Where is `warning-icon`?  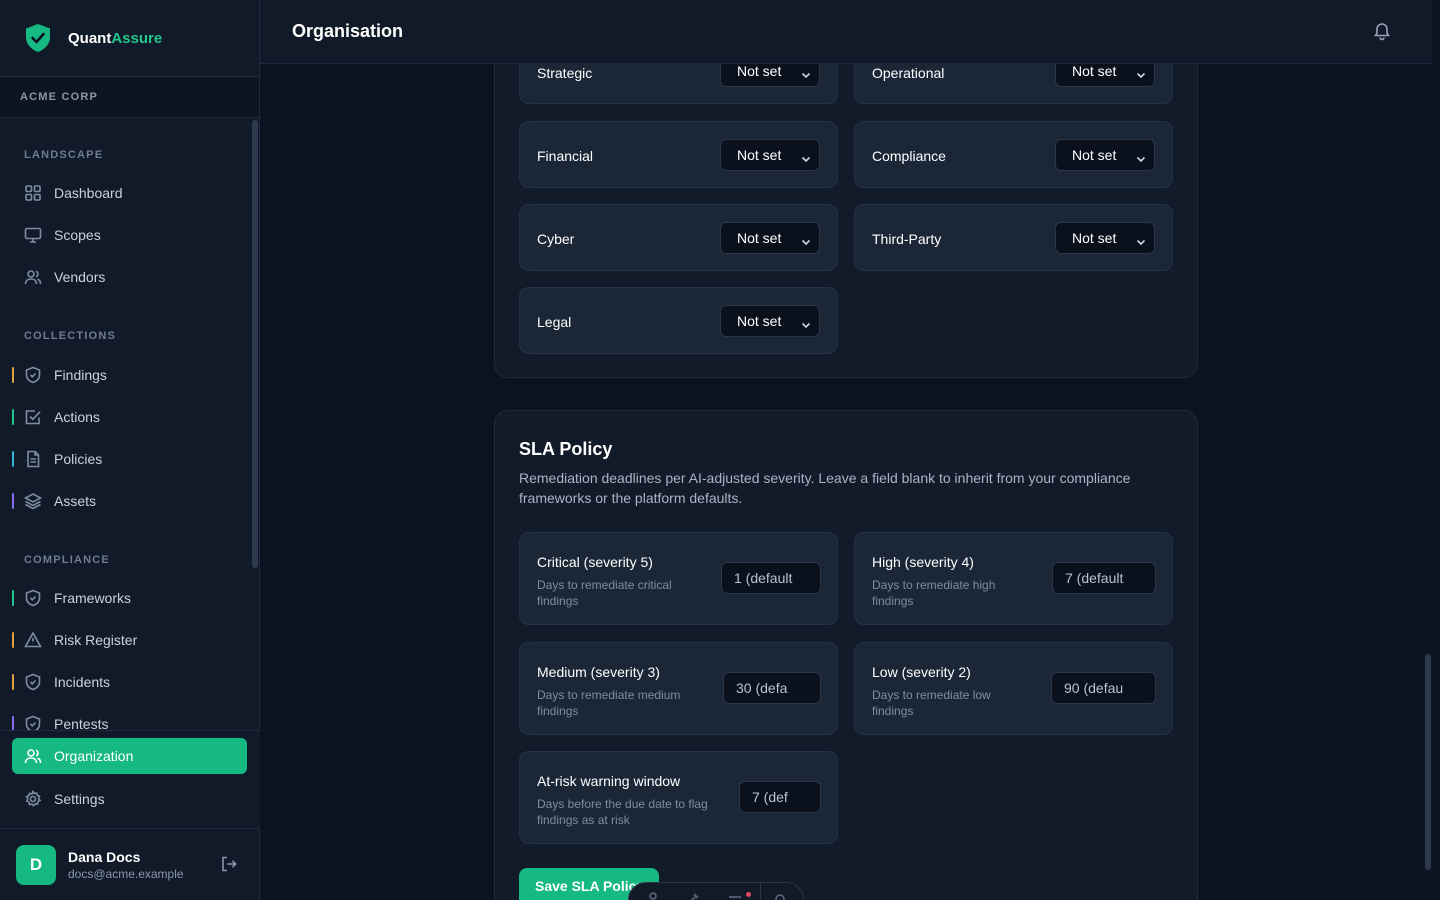 warning-icon is located at coordinates (33, 639).